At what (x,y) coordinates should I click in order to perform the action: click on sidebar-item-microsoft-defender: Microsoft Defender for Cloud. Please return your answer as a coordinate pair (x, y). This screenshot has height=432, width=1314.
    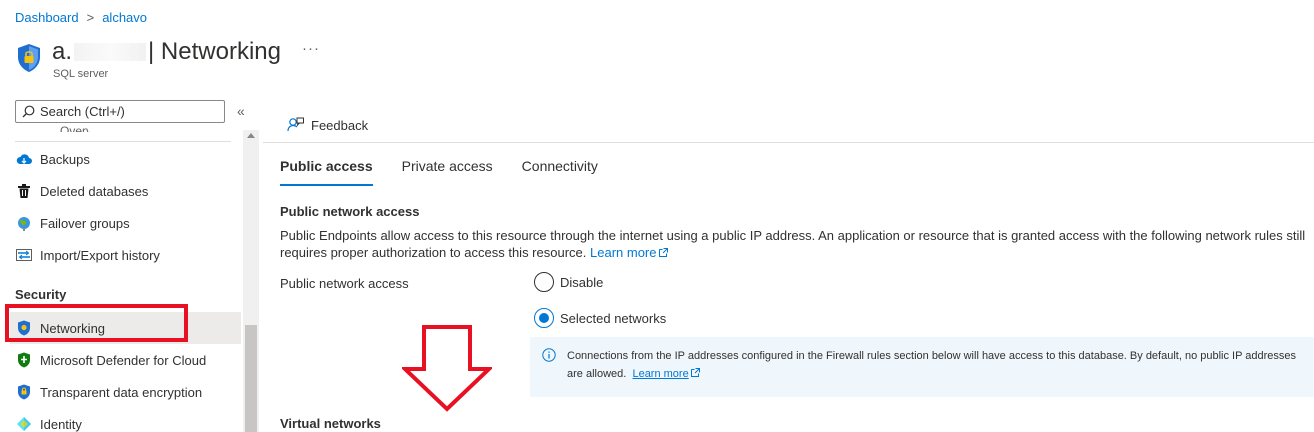
    Looking at the image, I should click on (125, 360).